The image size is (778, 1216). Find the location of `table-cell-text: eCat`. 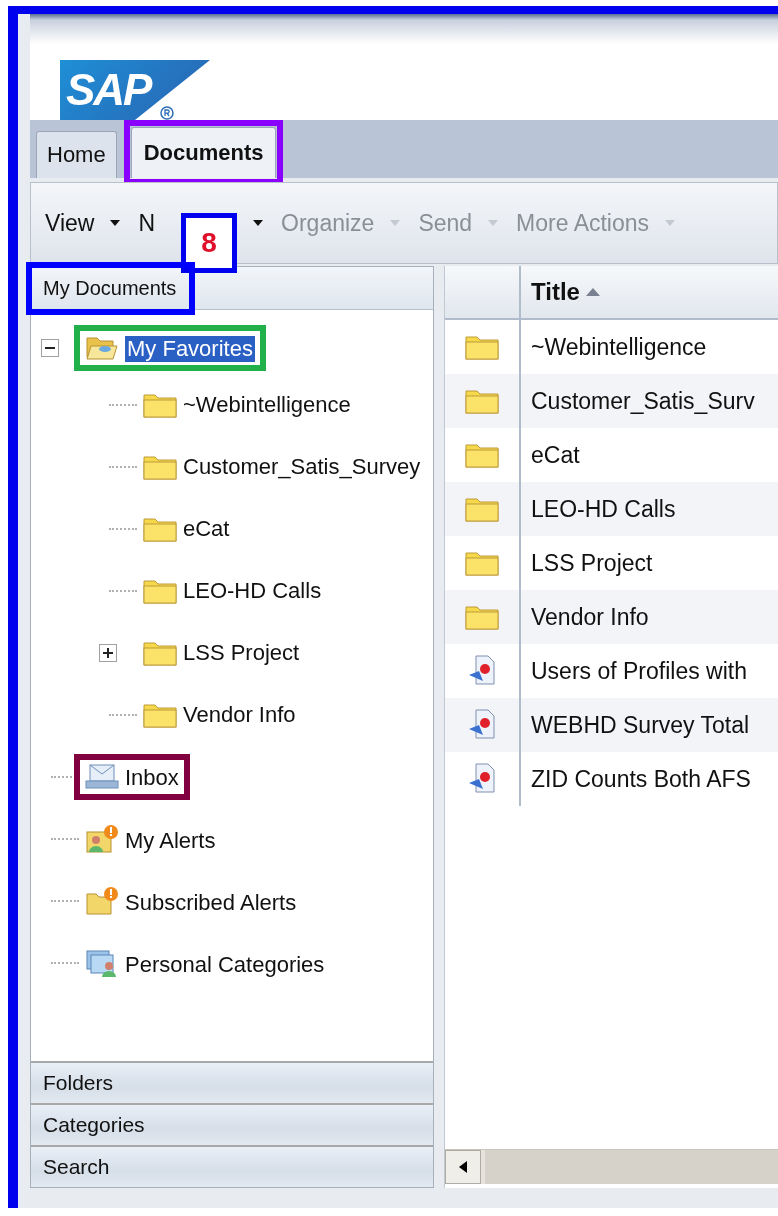

table-cell-text: eCat is located at coordinates (555, 455).